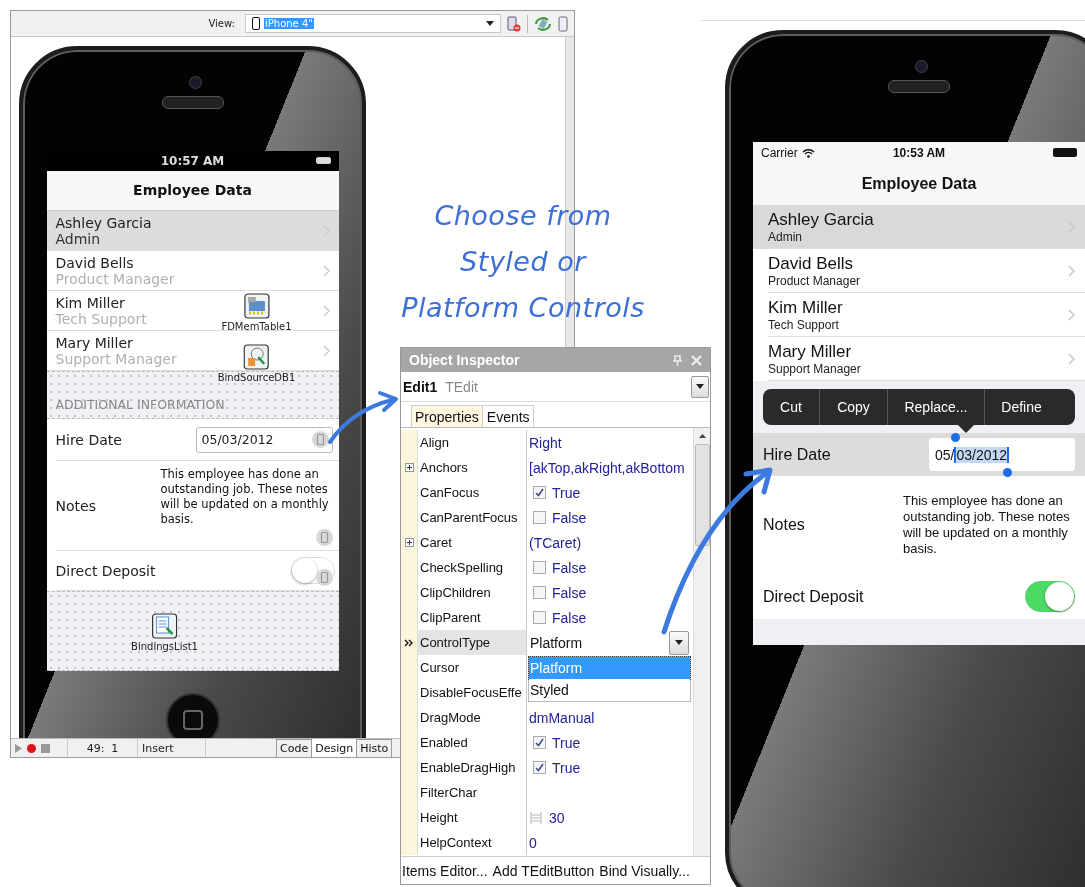 Image resolution: width=1085 pixels, height=887 pixels. Describe the element at coordinates (192, 190) in the screenshot. I see `screen-title: Employee Data` at that location.